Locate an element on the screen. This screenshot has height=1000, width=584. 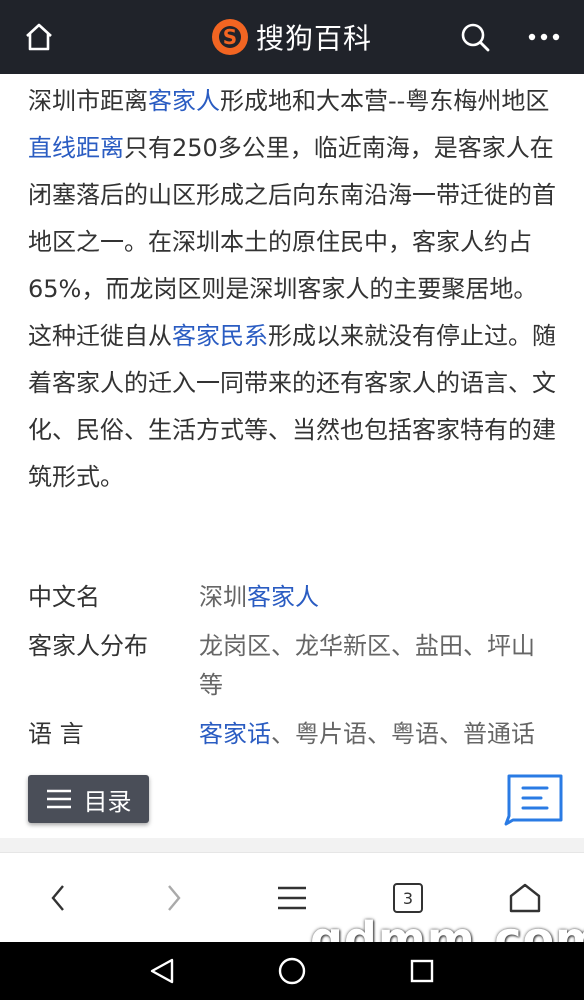
tabs-icon: 3 is located at coordinates (408, 898).